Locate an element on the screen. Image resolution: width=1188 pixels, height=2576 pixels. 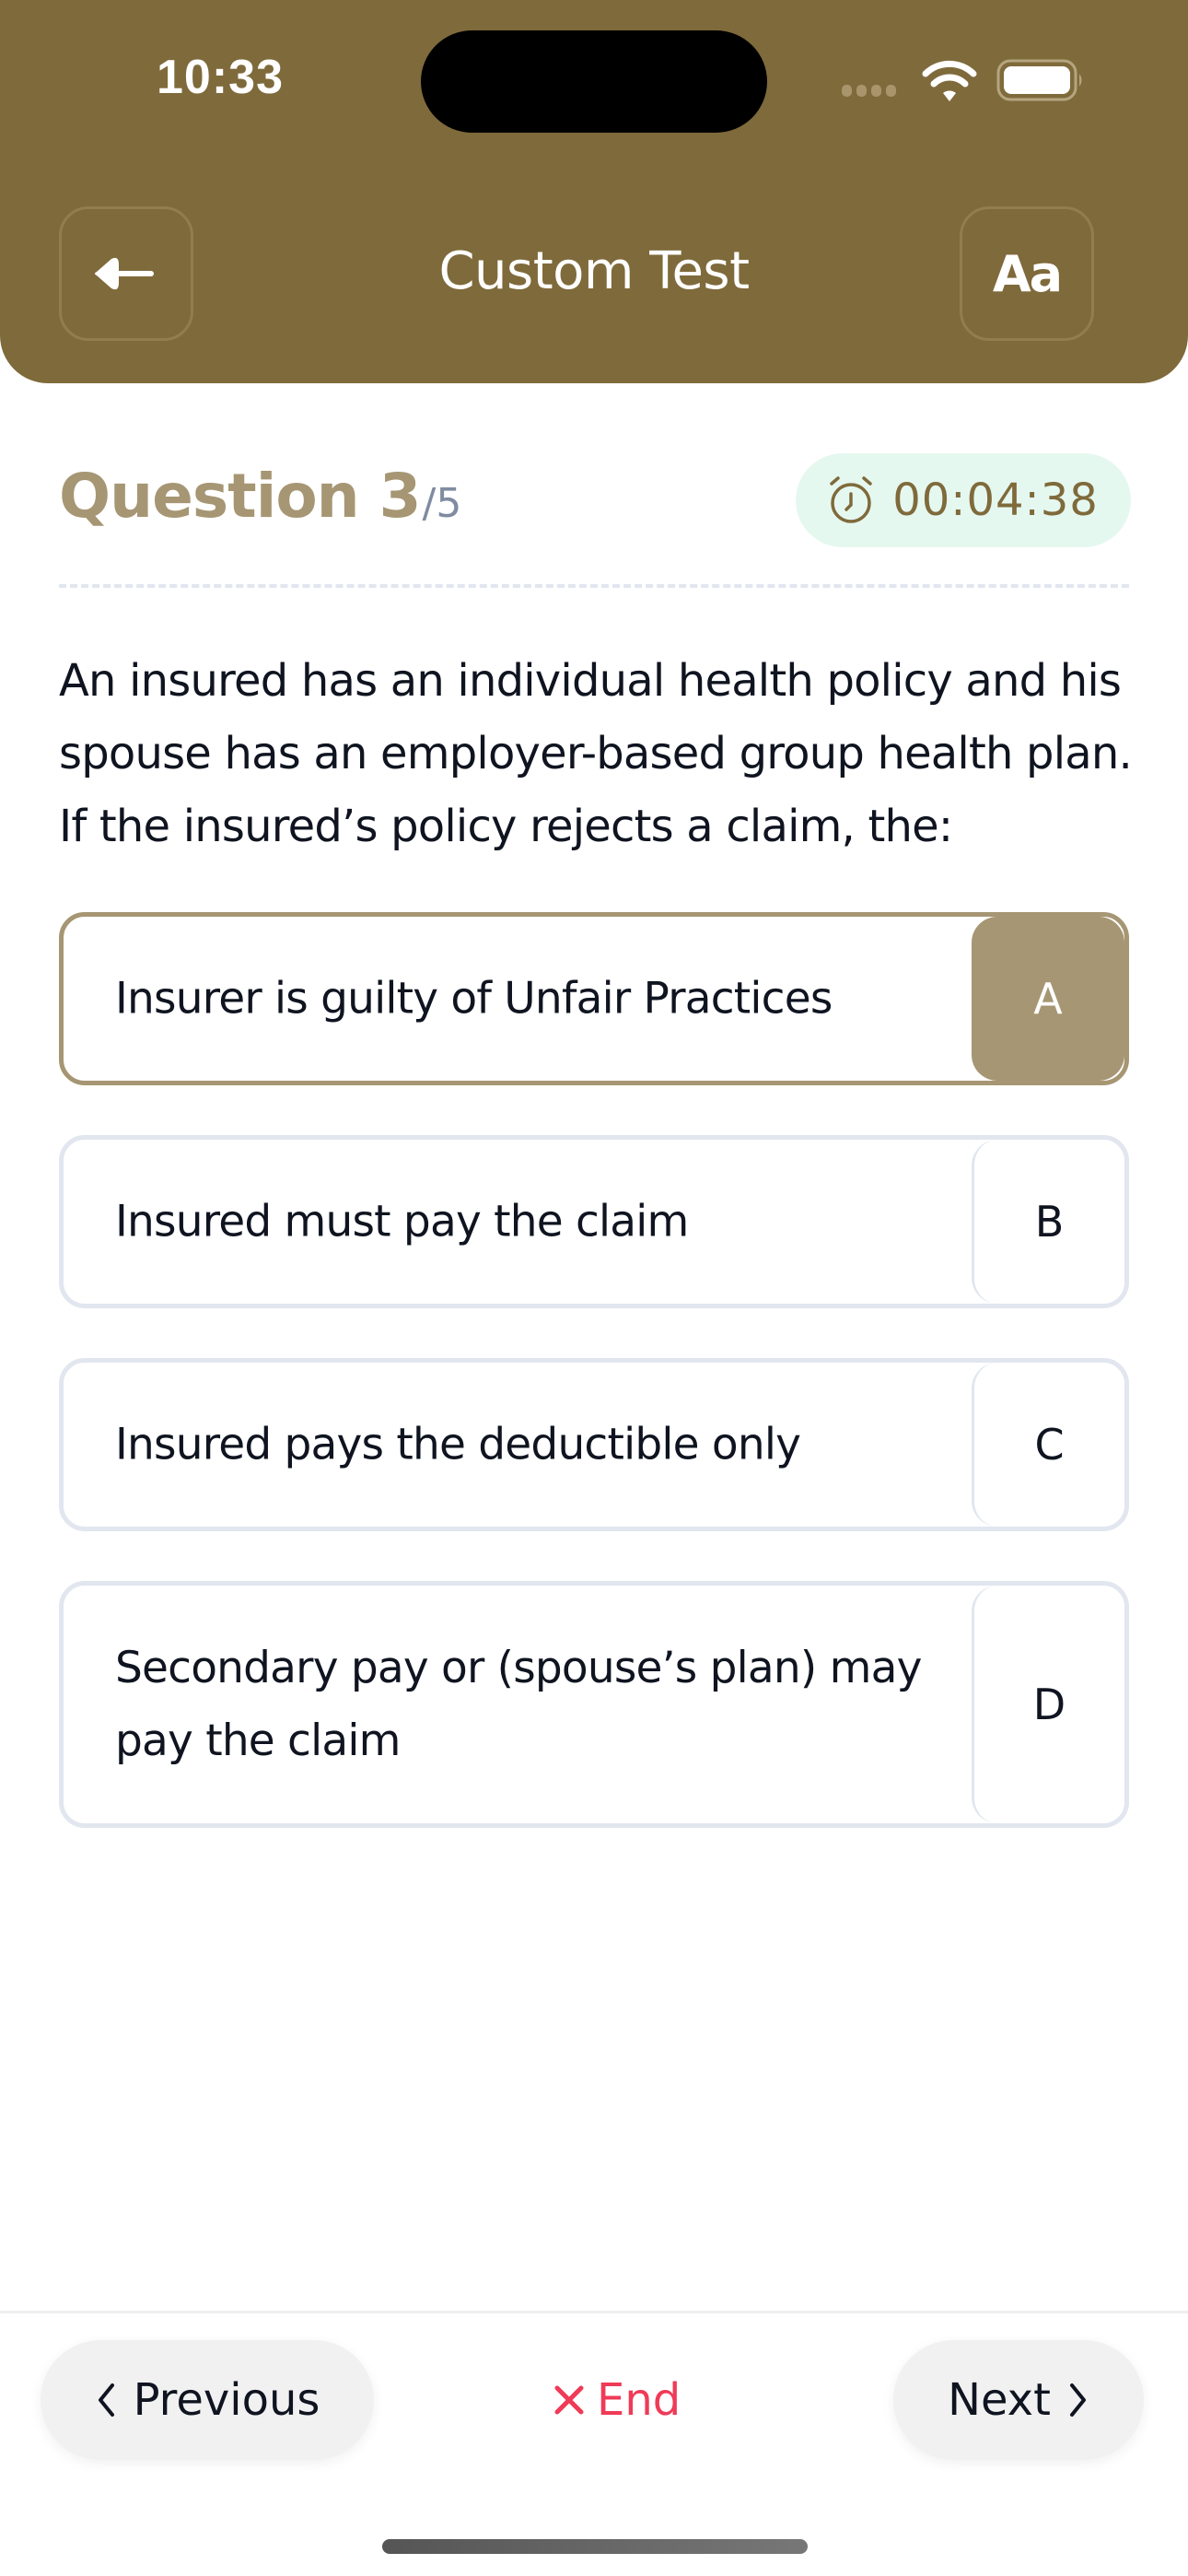
option-letter: B is located at coordinates (1048, 1222).